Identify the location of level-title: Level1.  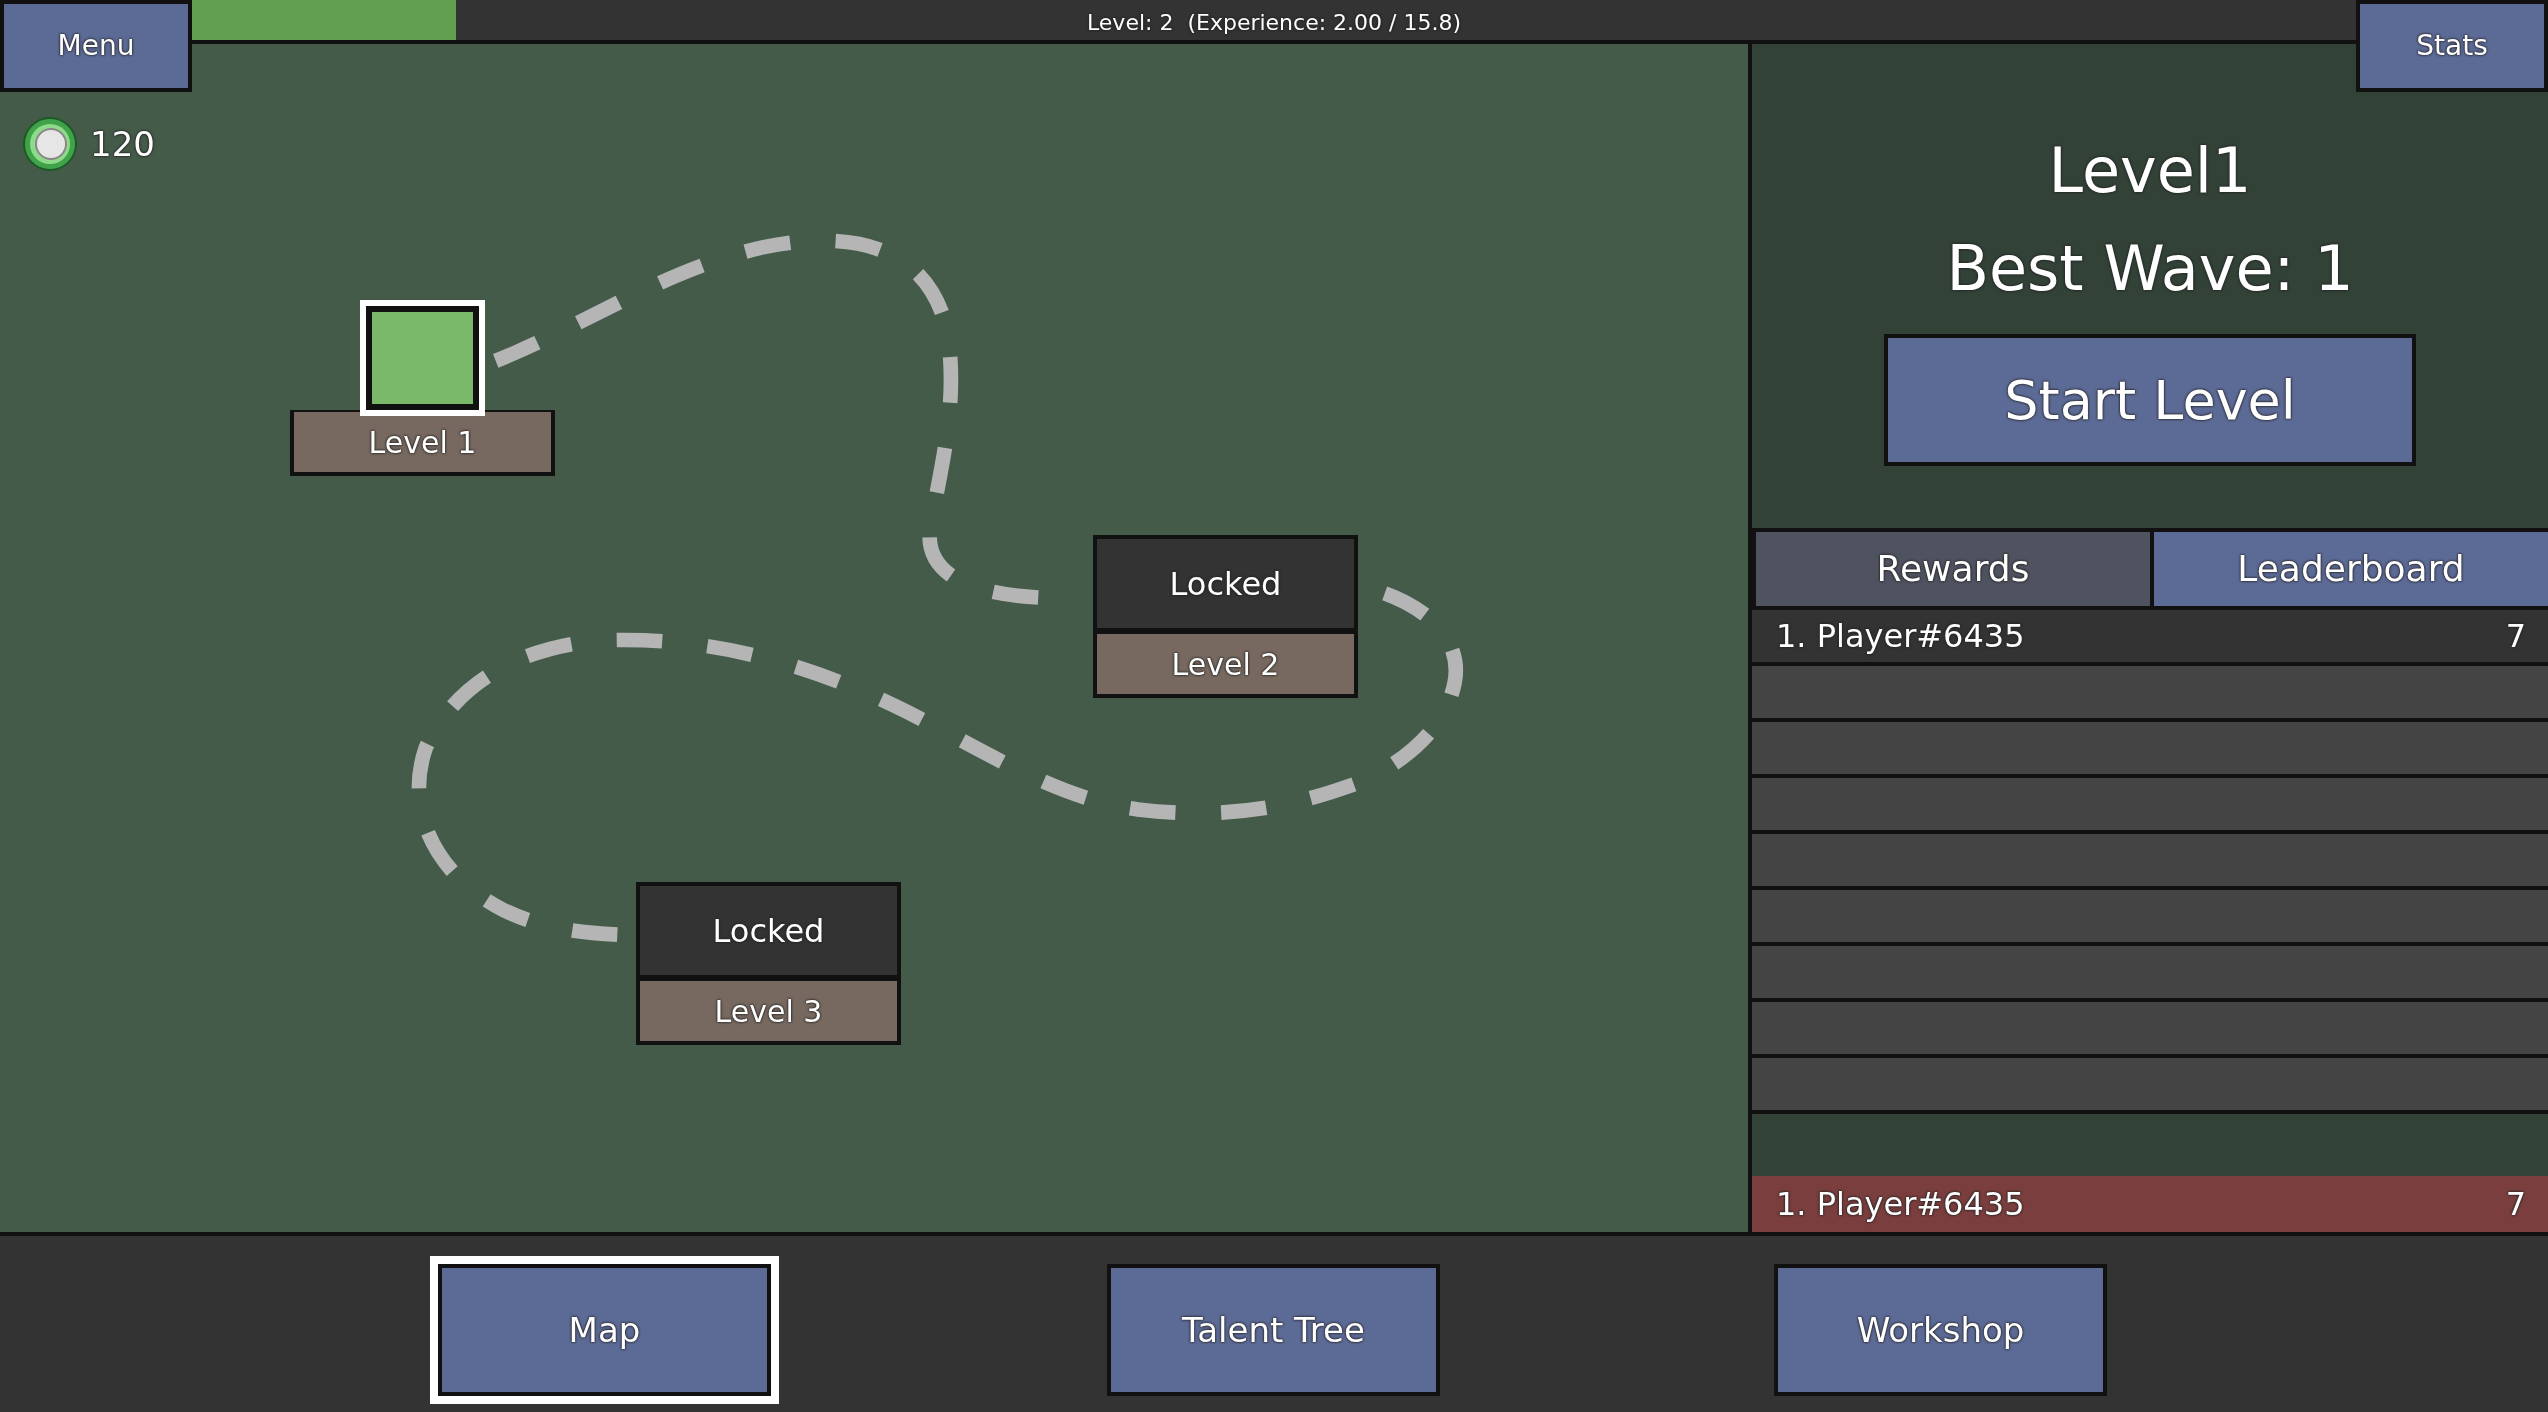
(2150, 171).